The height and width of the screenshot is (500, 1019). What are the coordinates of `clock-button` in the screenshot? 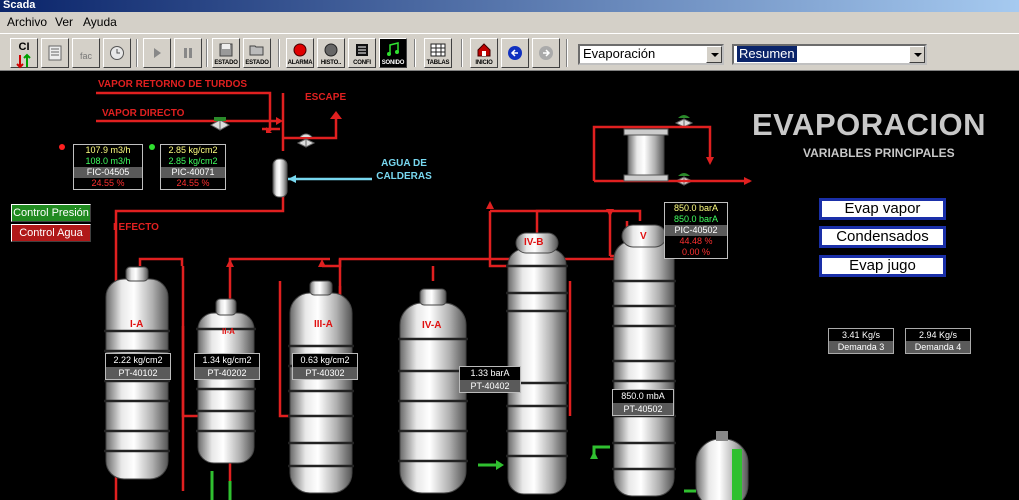 It's located at (117, 53).